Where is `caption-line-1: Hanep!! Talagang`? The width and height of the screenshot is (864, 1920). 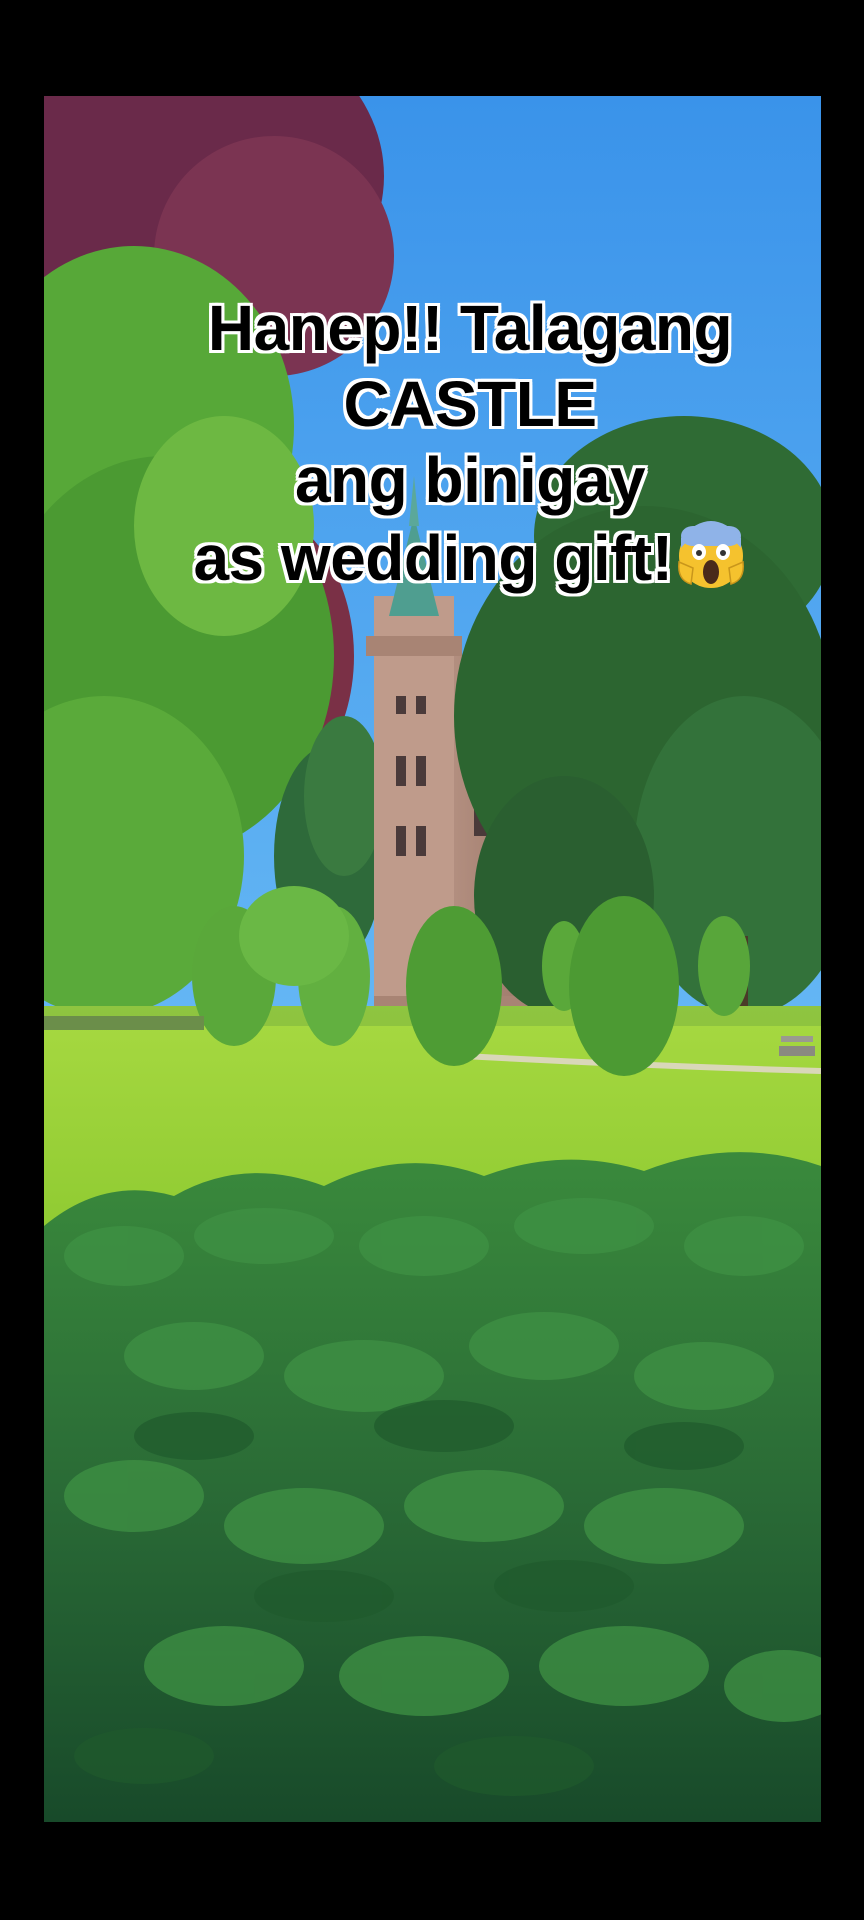
caption-line-1: Hanep!! Talagang is located at coordinates (470, 328).